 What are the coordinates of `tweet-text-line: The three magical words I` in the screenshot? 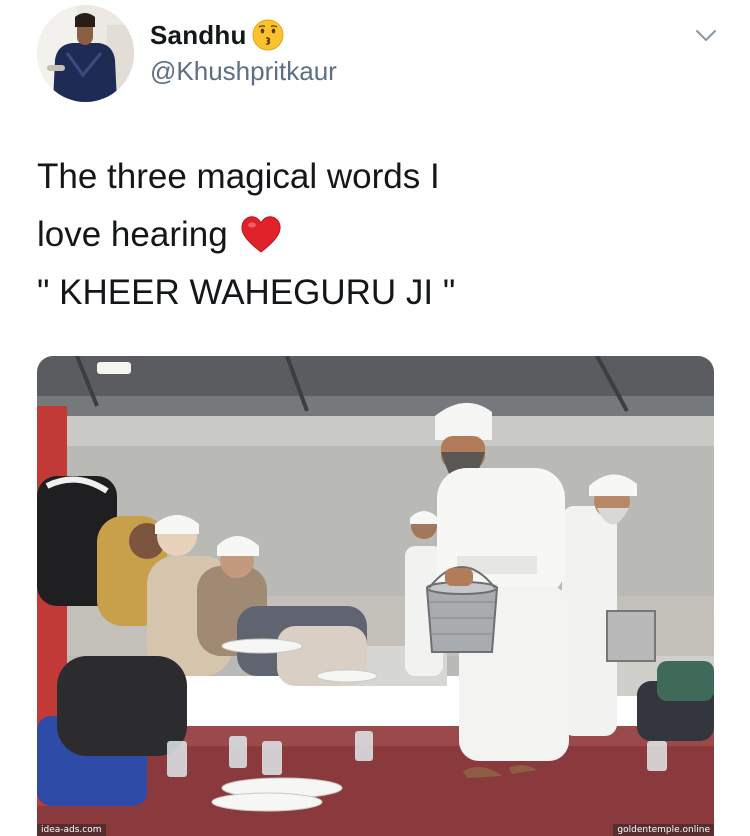 It's located at (377, 177).